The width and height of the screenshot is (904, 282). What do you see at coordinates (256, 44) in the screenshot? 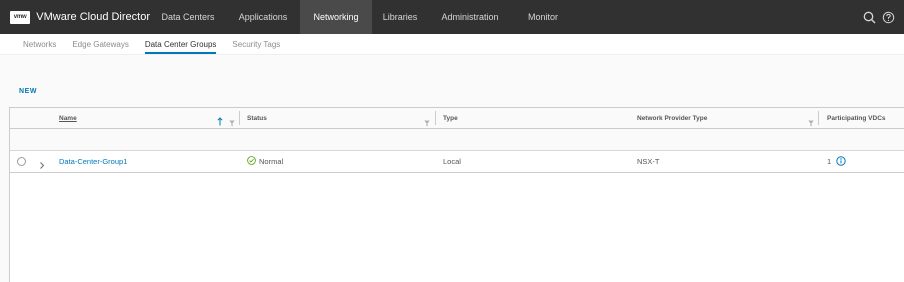
I see `tab-security-tags: Security Tags` at bounding box center [256, 44].